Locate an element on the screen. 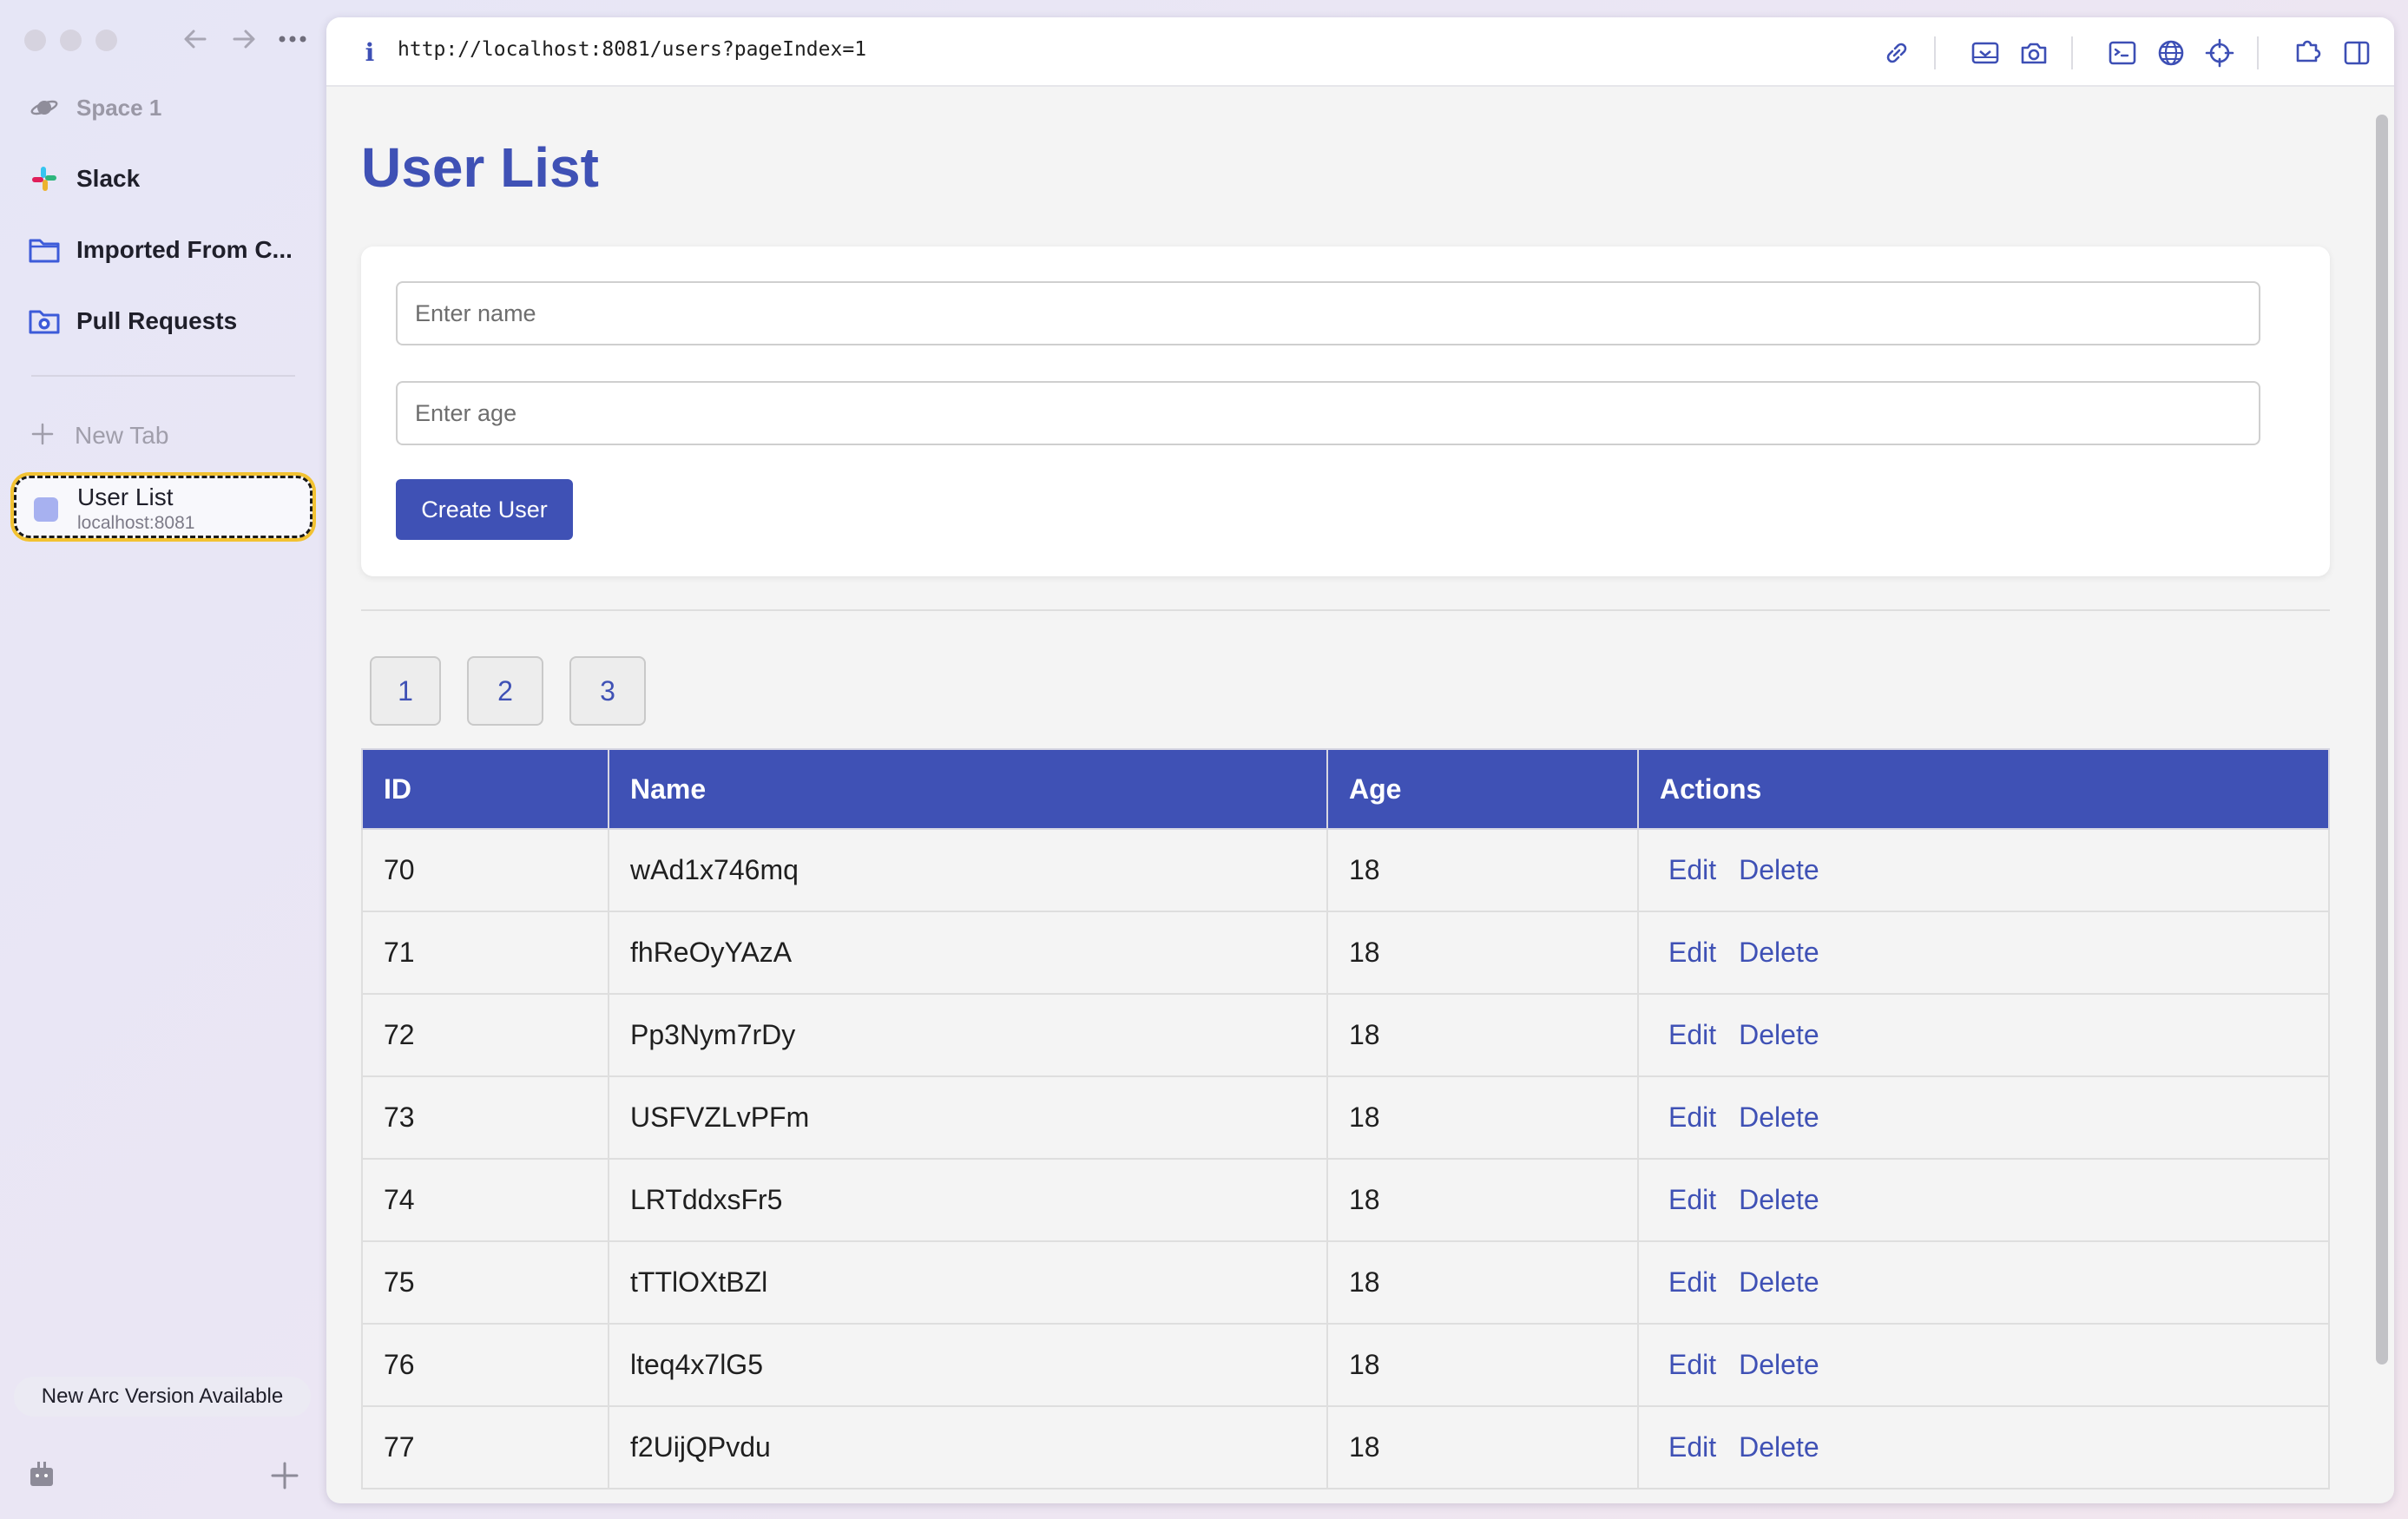  space-header: Space 1 is located at coordinates (165, 107).